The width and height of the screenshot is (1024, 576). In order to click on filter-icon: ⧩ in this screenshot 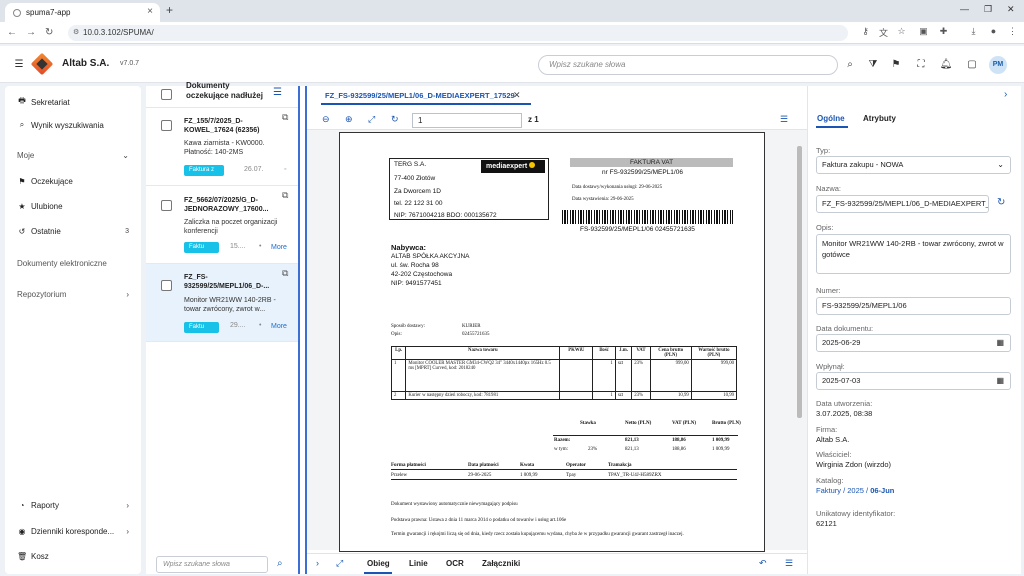, I will do `click(873, 64)`.